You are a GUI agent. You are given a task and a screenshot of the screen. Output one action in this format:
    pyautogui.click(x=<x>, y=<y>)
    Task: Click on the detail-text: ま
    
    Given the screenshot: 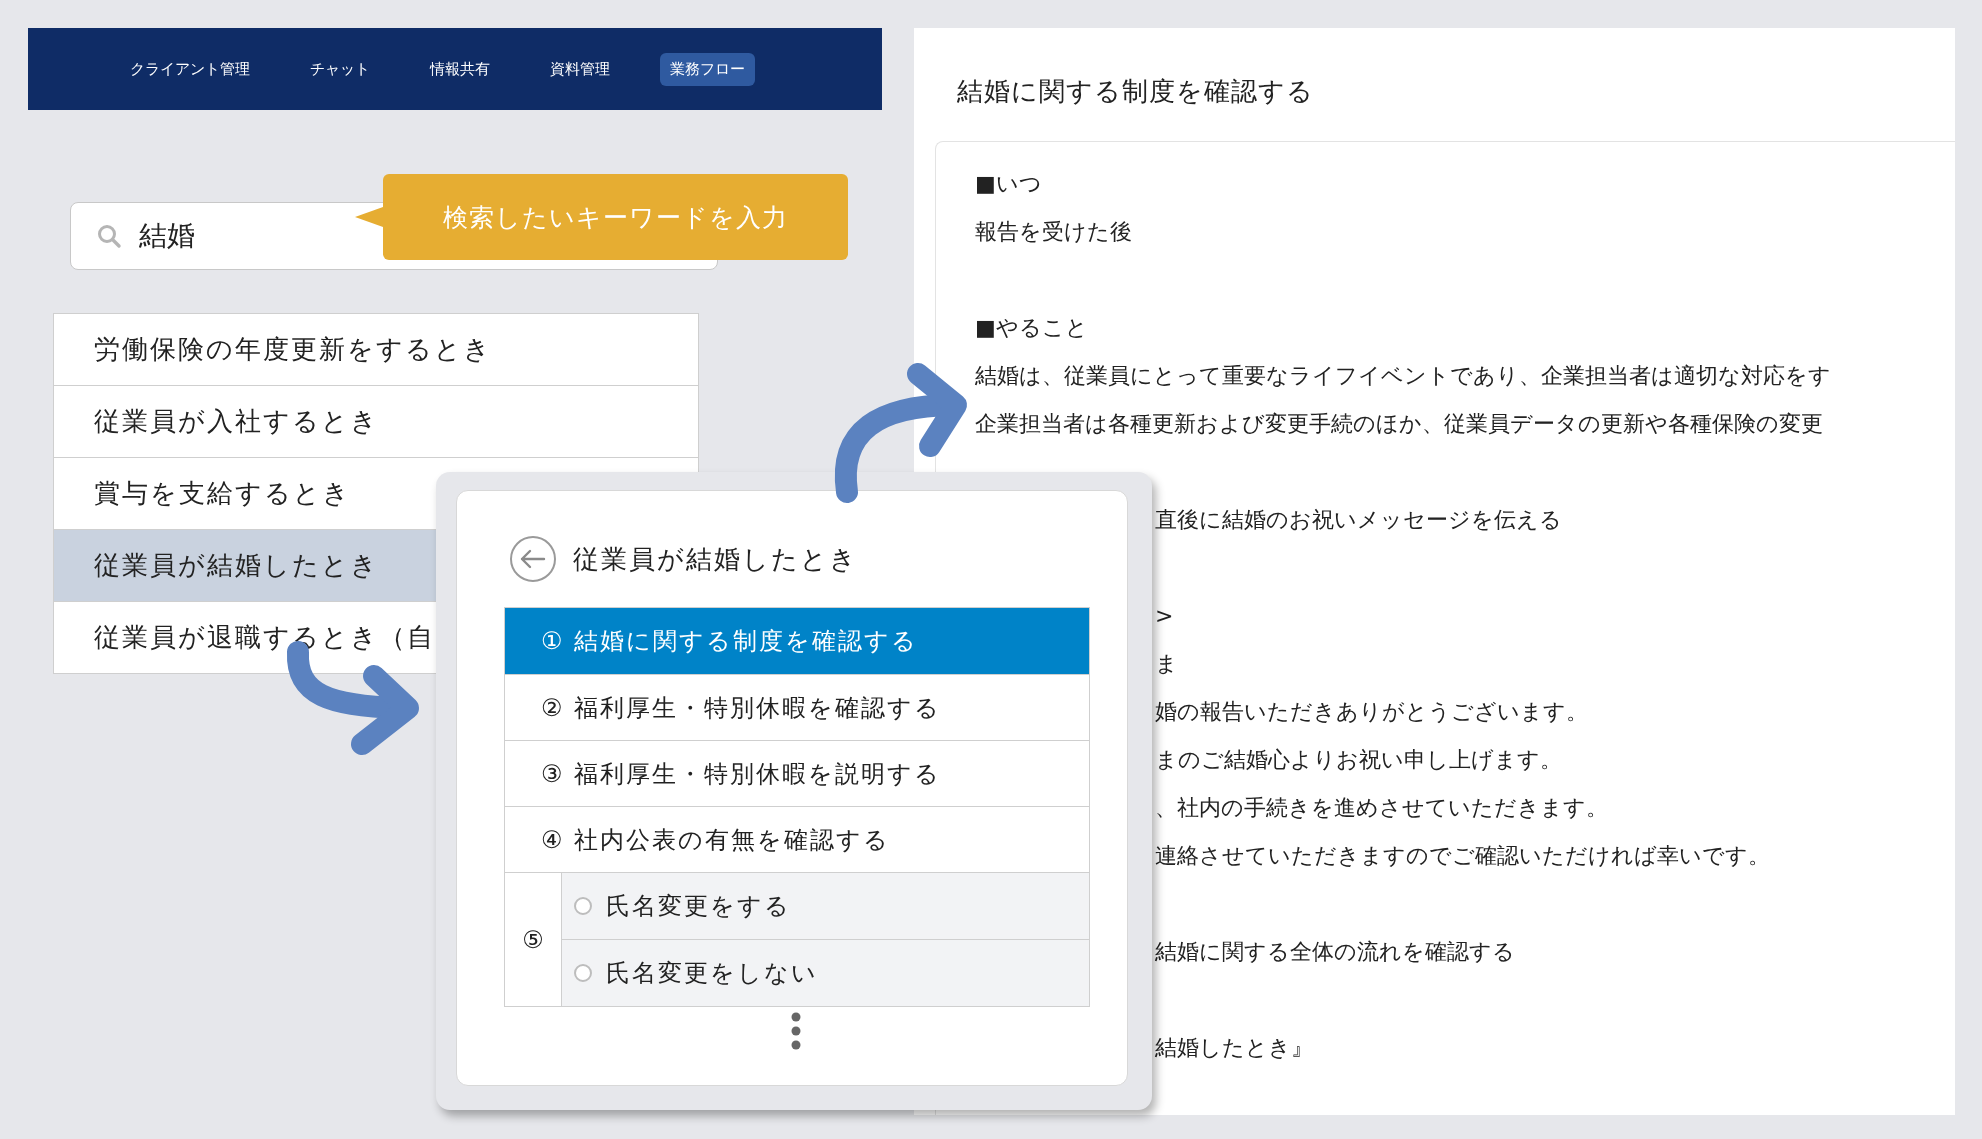 What is the action you would take?
    pyautogui.click(x=1166, y=664)
    